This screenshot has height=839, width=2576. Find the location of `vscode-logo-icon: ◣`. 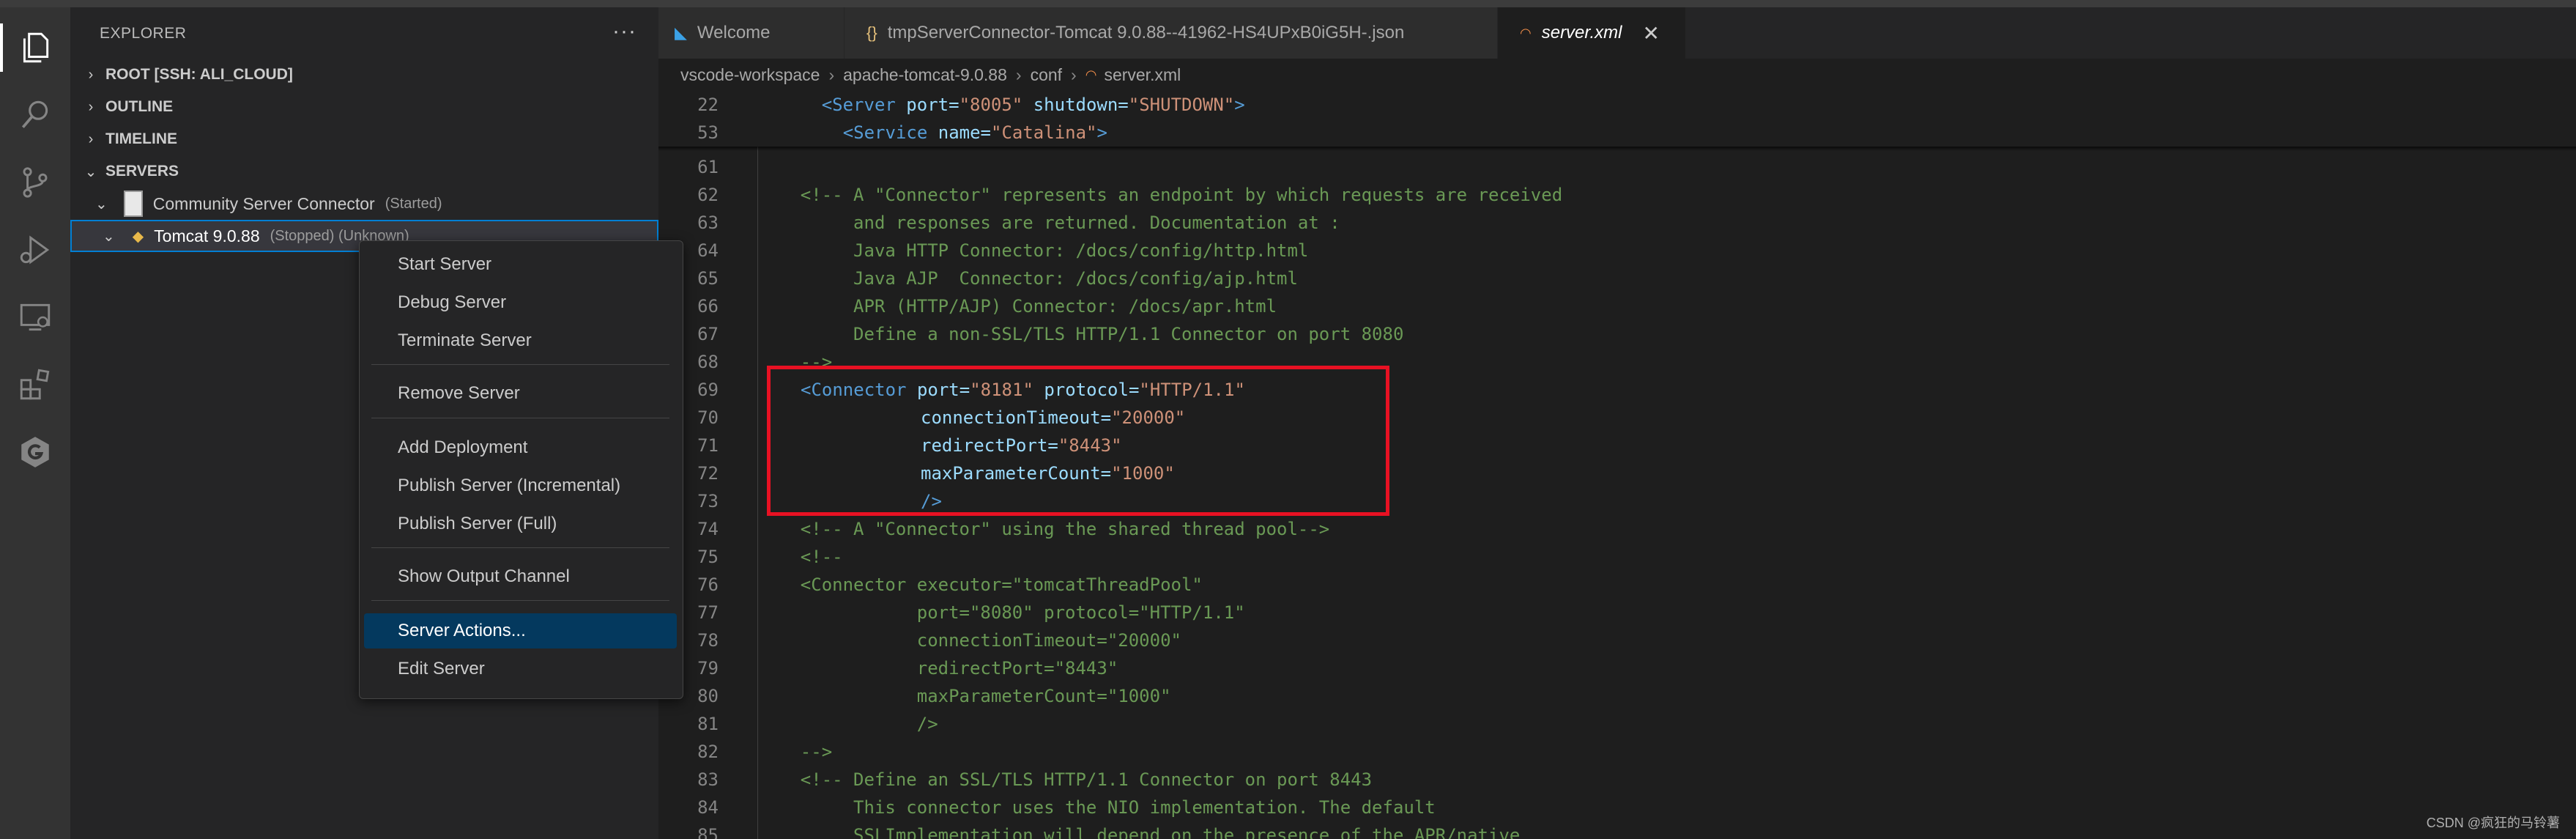

vscode-logo-icon: ◣ is located at coordinates (681, 32).